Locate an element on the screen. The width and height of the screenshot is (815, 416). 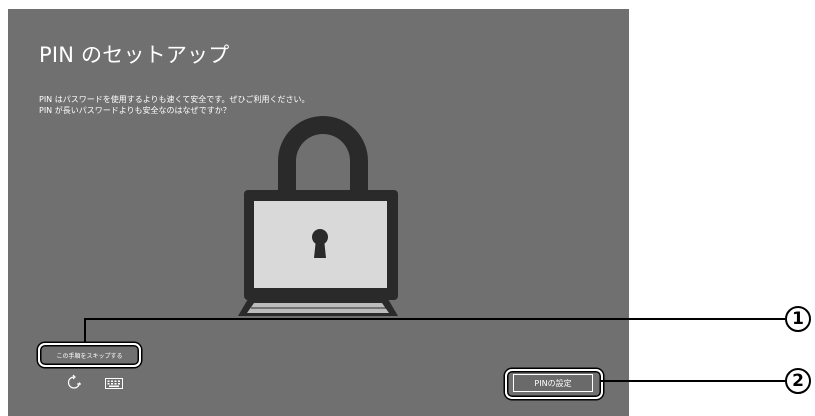
ease-of-access-icon is located at coordinates (74, 382).